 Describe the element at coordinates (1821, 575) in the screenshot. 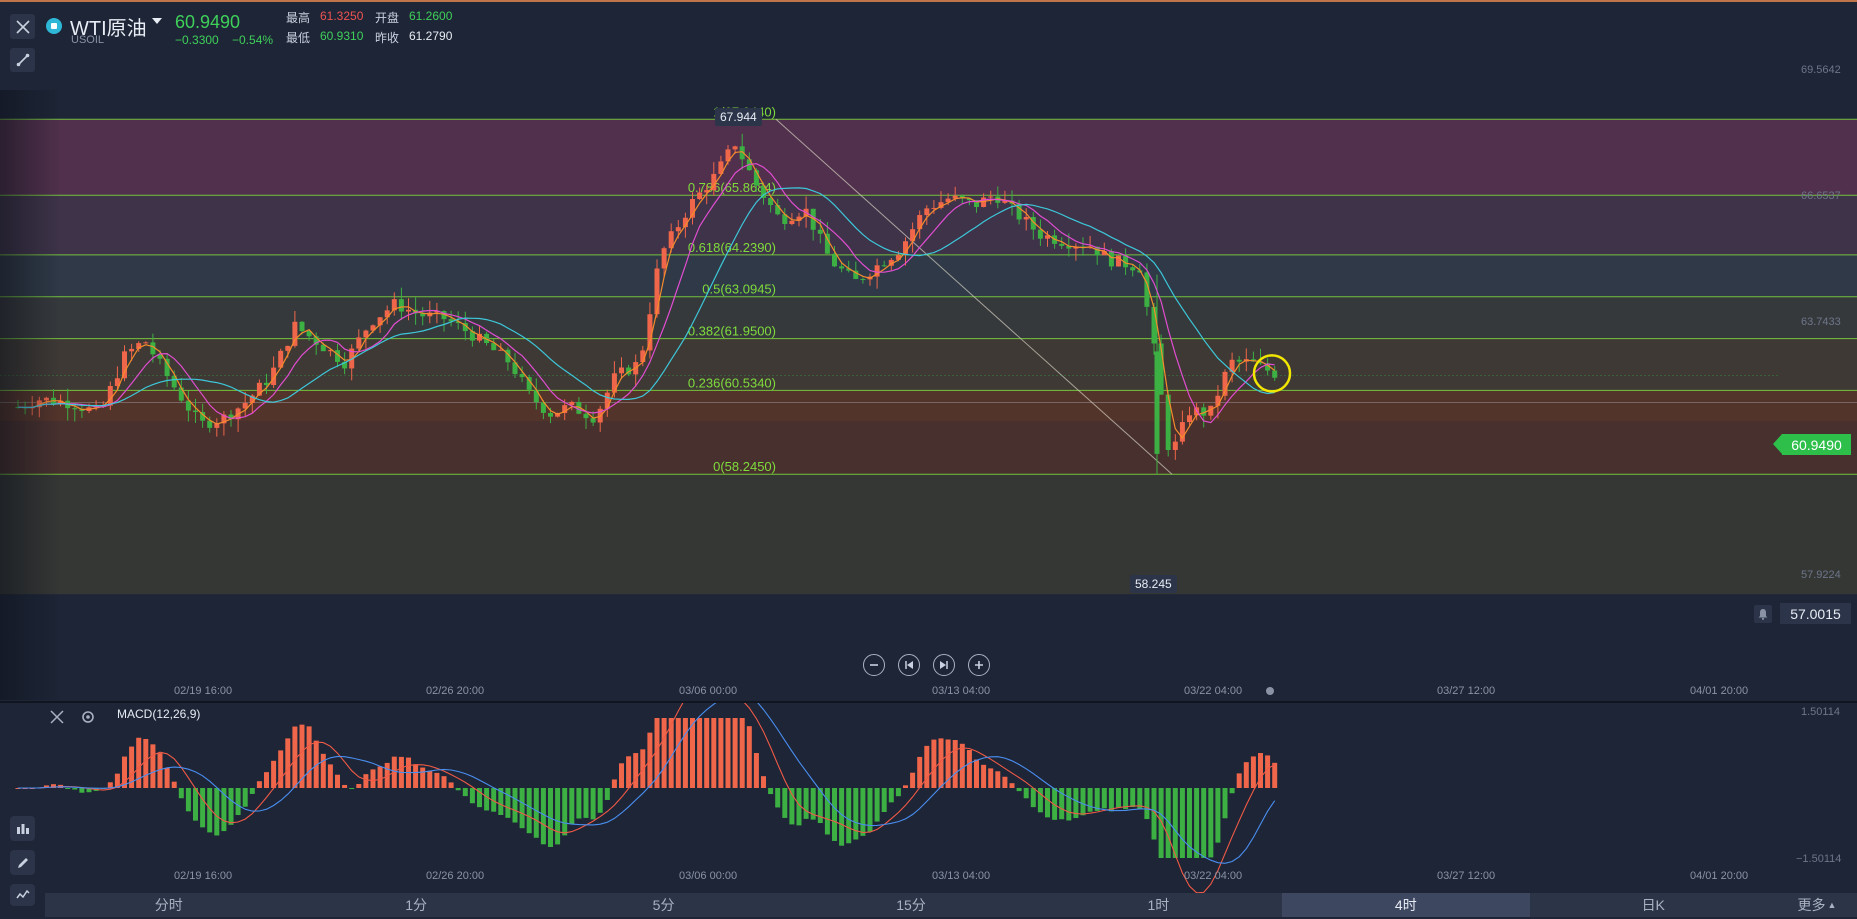

I see `price-axis-label: 57.9224` at that location.